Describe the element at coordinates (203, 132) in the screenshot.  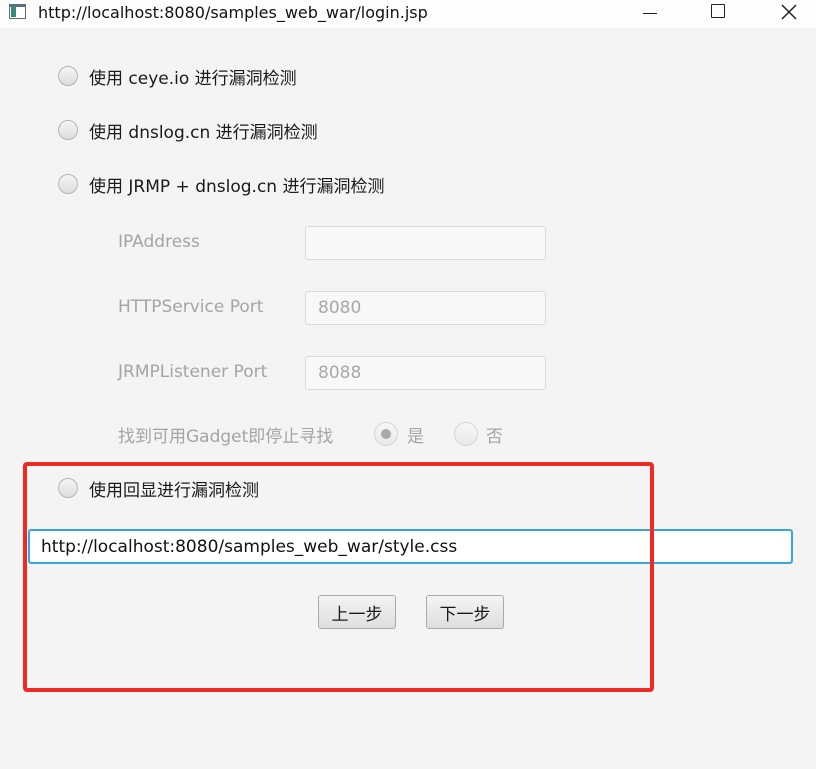
I see `option-dnslog-label: 使用 dnslog.cn 进行漏洞检测` at that location.